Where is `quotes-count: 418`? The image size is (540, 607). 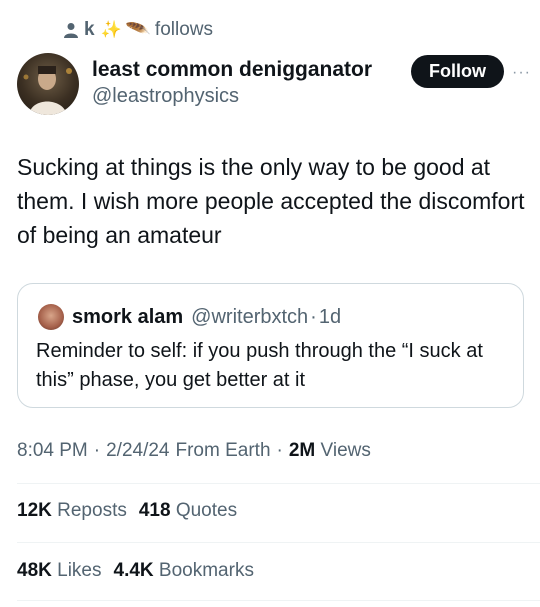
quotes-count: 418 is located at coordinates (154, 510).